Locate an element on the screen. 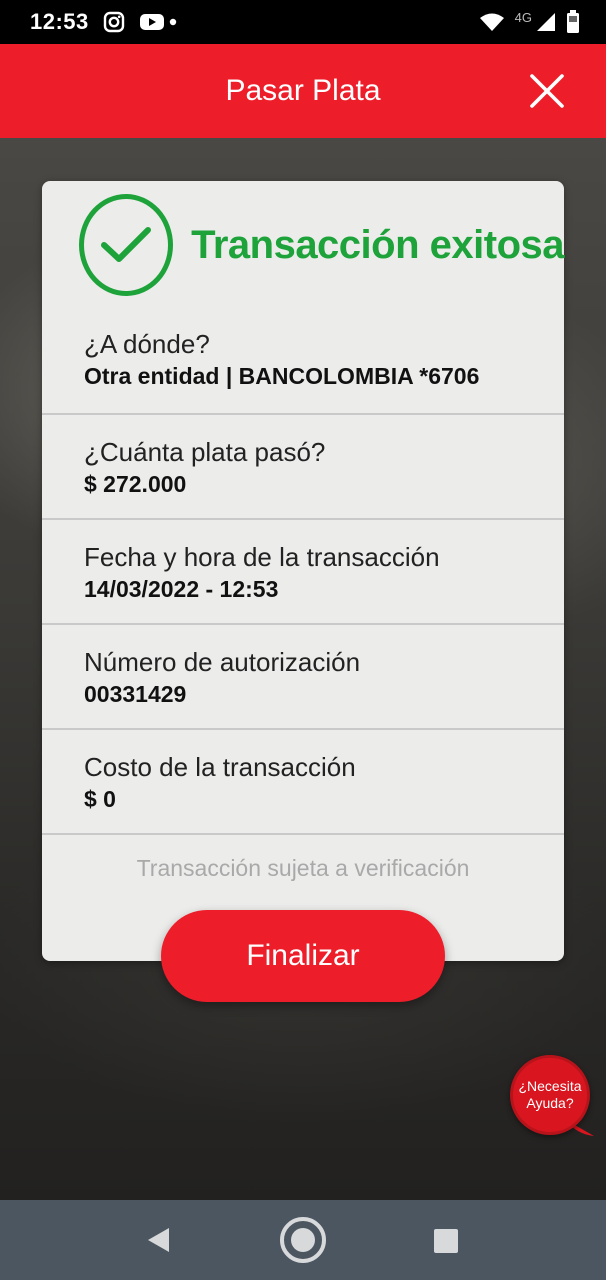  detail-value: 00331429 is located at coordinates (135, 694).